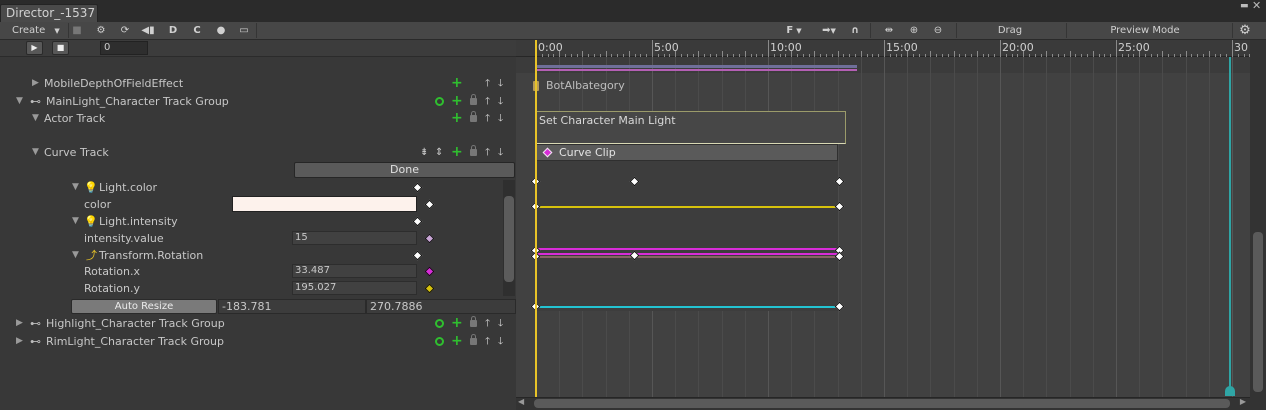  Describe the element at coordinates (135, 341) in the screenshot. I see `group-label: RimLight_Character Track Group` at that location.